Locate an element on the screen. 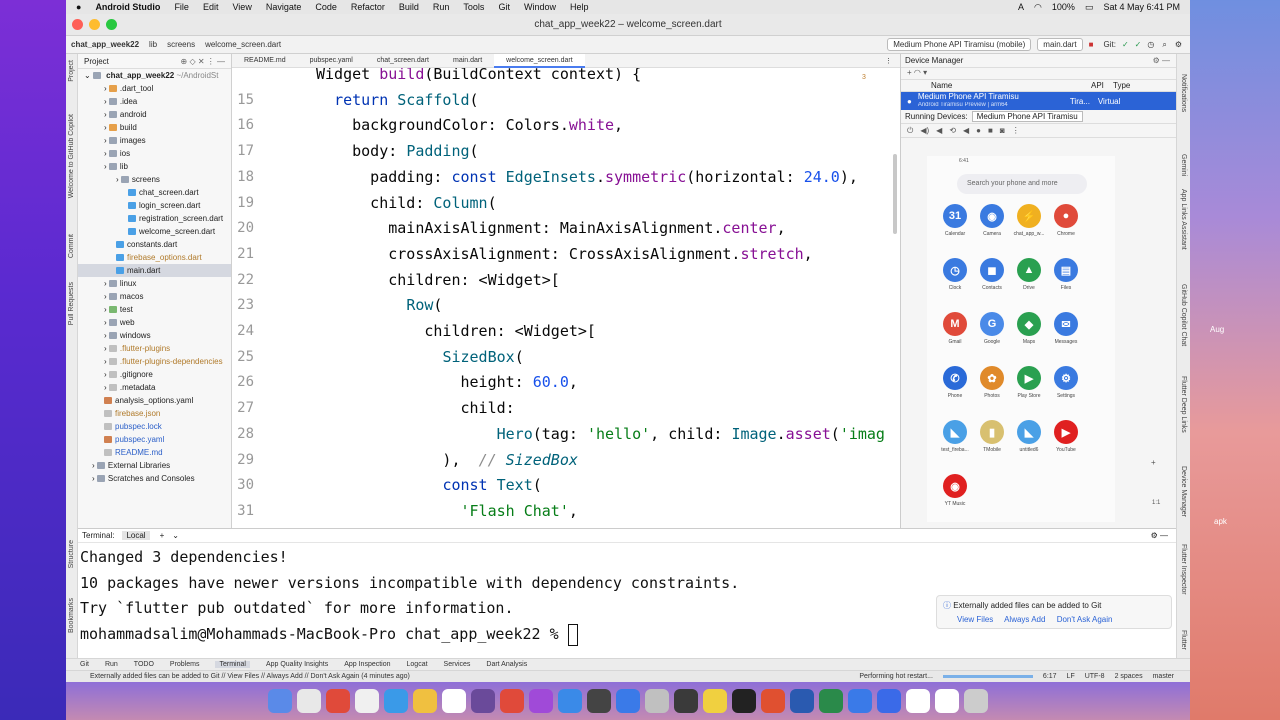  tree-item: chat_screen.dart is located at coordinates (154, 192).